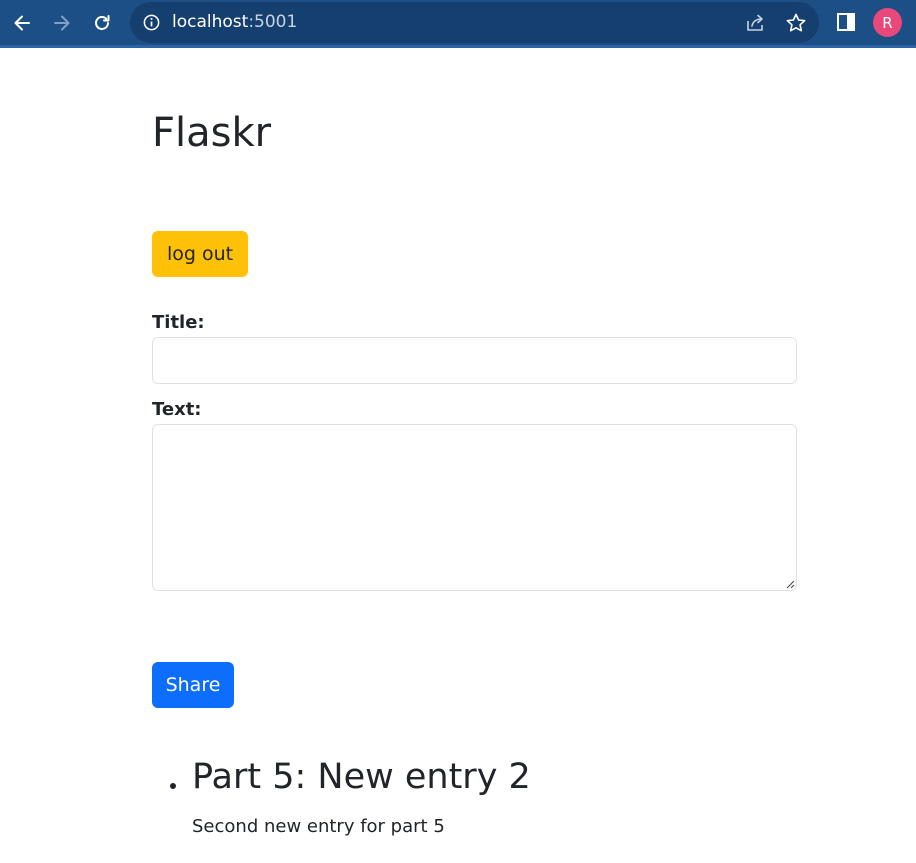 Image resolution: width=916 pixels, height=863 pixels. Describe the element at coordinates (755, 23) in the screenshot. I see `share-icon` at that location.